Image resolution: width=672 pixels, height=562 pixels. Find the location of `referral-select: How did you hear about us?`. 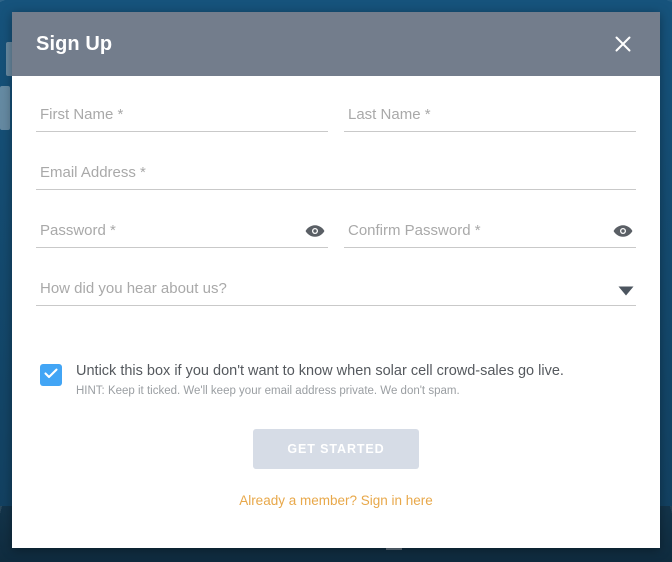

referral-select: How did you hear about us? is located at coordinates (336, 290).